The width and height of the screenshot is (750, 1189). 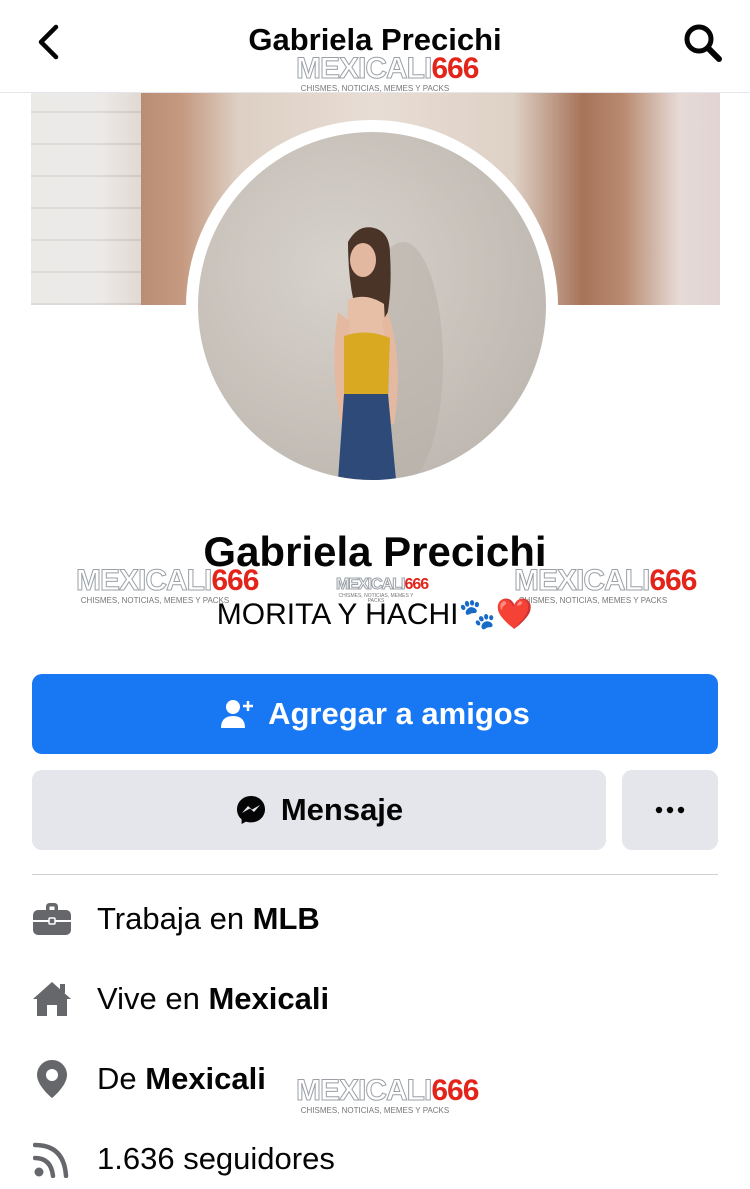 I want to click on lives-value: Mexicali, so click(x=268, y=998).